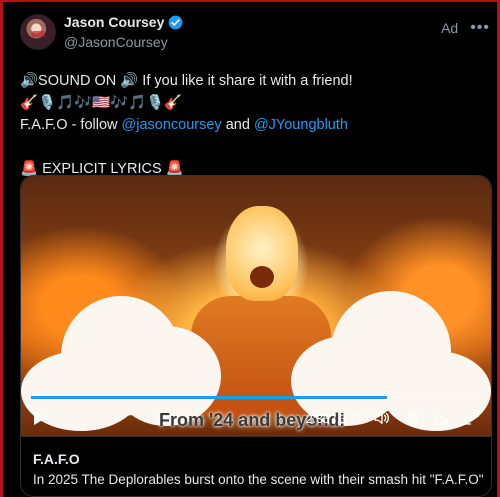 The image size is (500, 497). Describe the element at coordinates (40, 418) in the screenshot. I see `play-icon` at that location.